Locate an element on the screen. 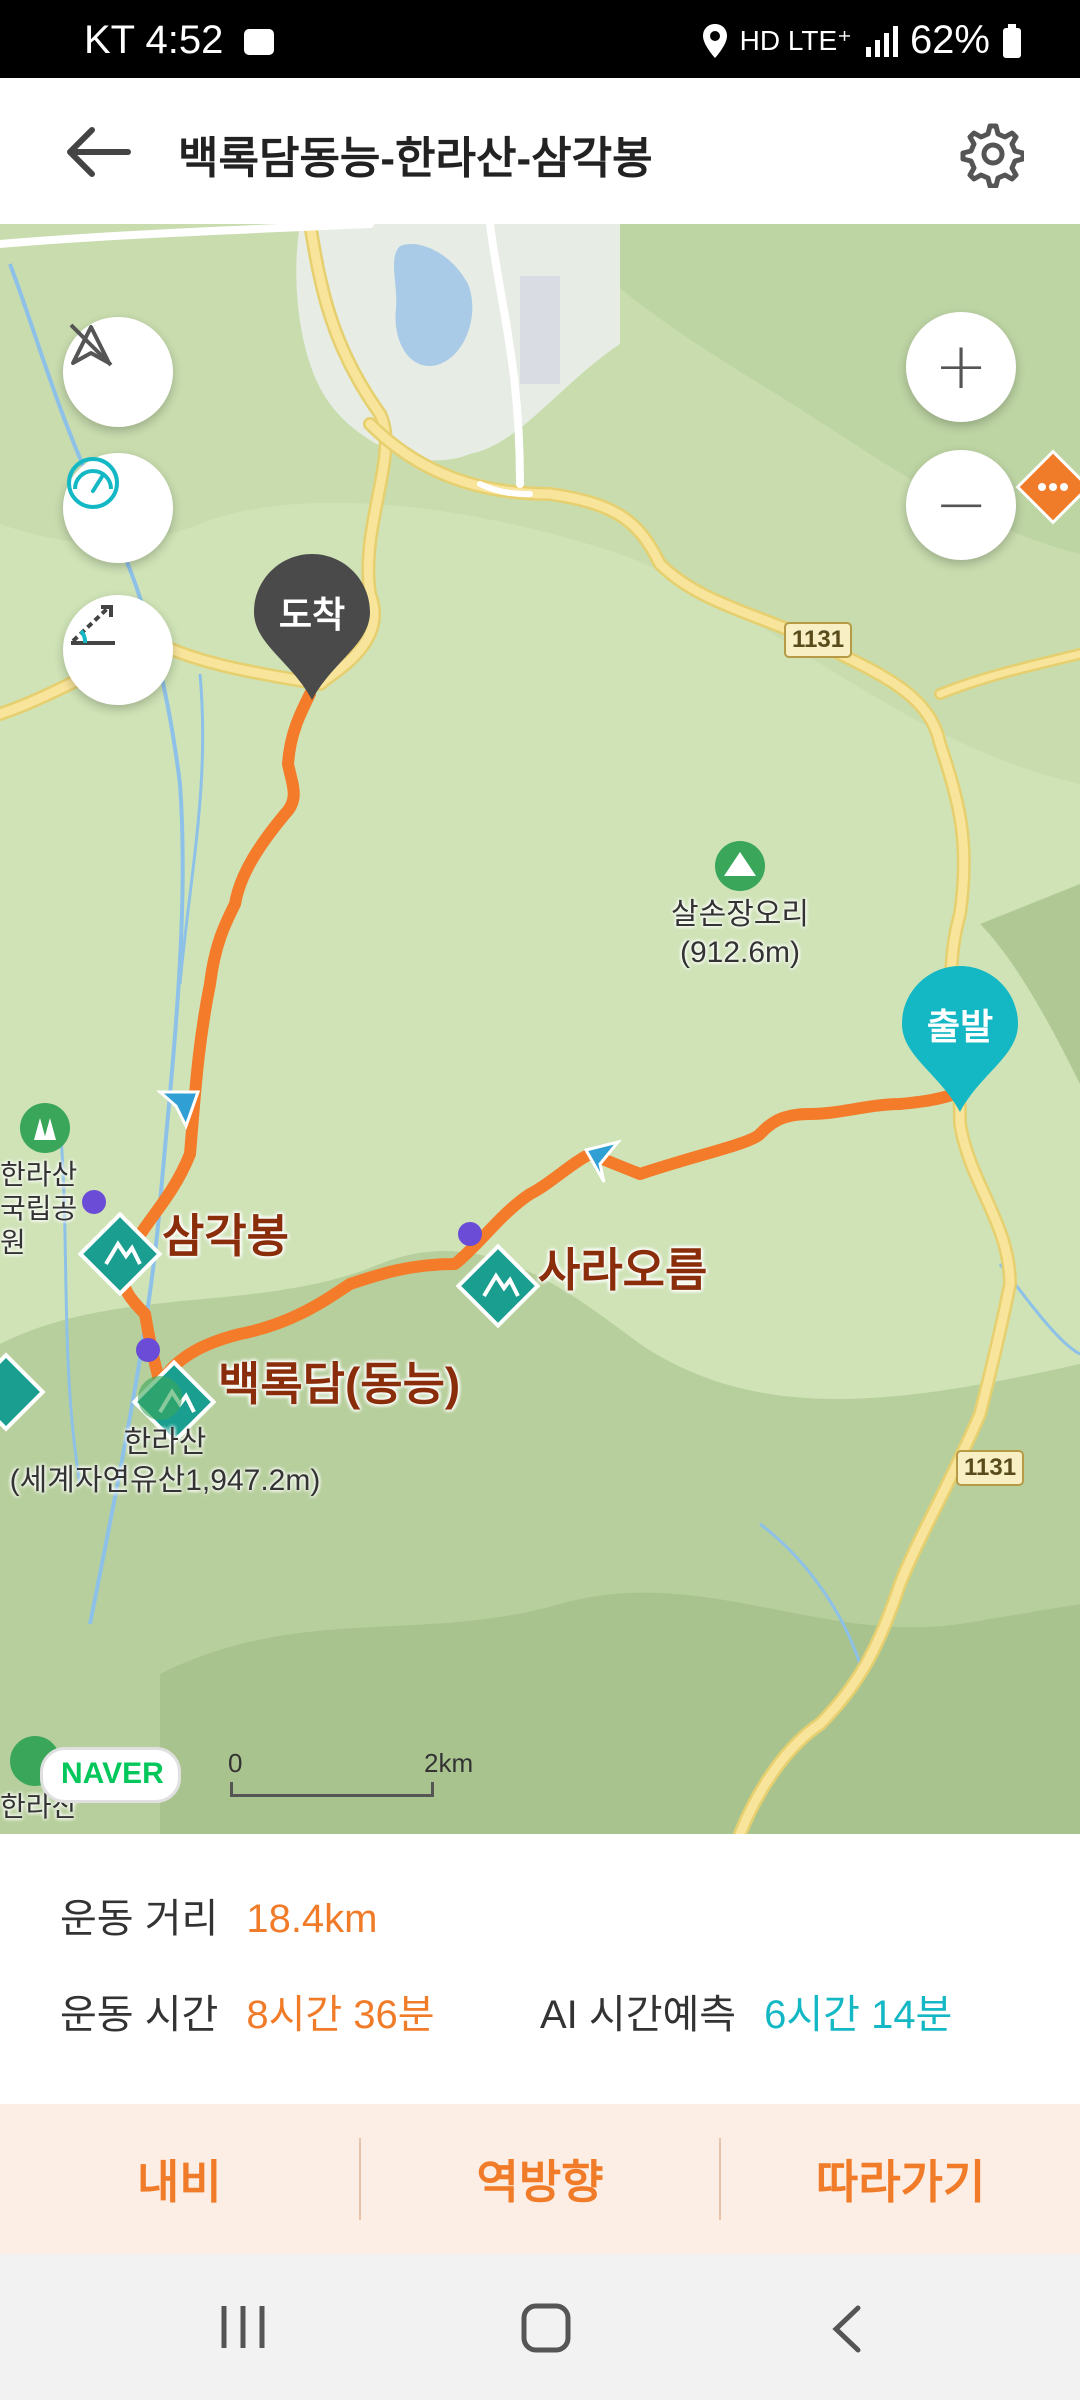  system-nav-bar is located at coordinates (540, 2327).